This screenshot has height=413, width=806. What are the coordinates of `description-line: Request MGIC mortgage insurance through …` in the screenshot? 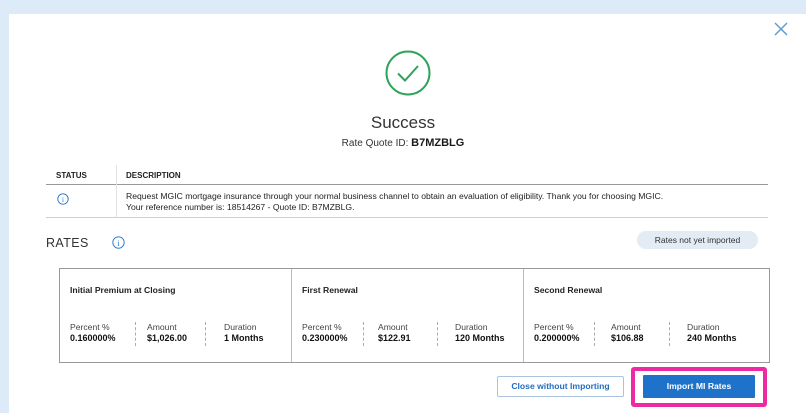 It's located at (395, 196).